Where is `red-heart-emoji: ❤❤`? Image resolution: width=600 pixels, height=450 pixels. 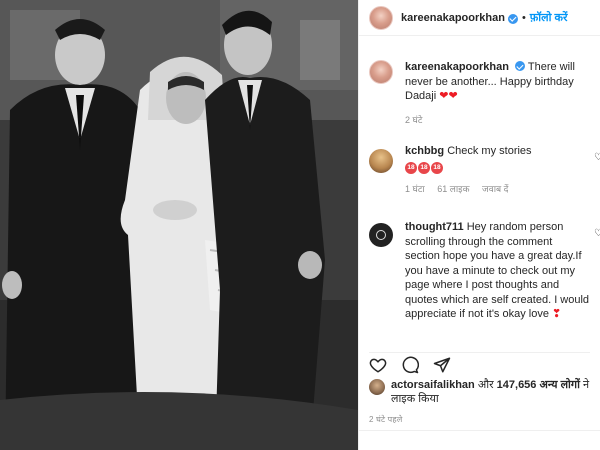 red-heart-emoji: ❤❤ is located at coordinates (448, 96).